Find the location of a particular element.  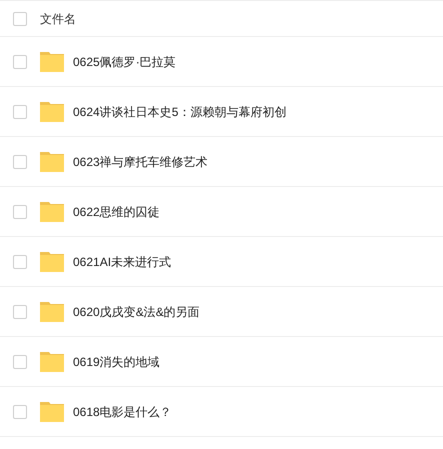

file-name: 0621AI未来进行式 is located at coordinates (122, 261).